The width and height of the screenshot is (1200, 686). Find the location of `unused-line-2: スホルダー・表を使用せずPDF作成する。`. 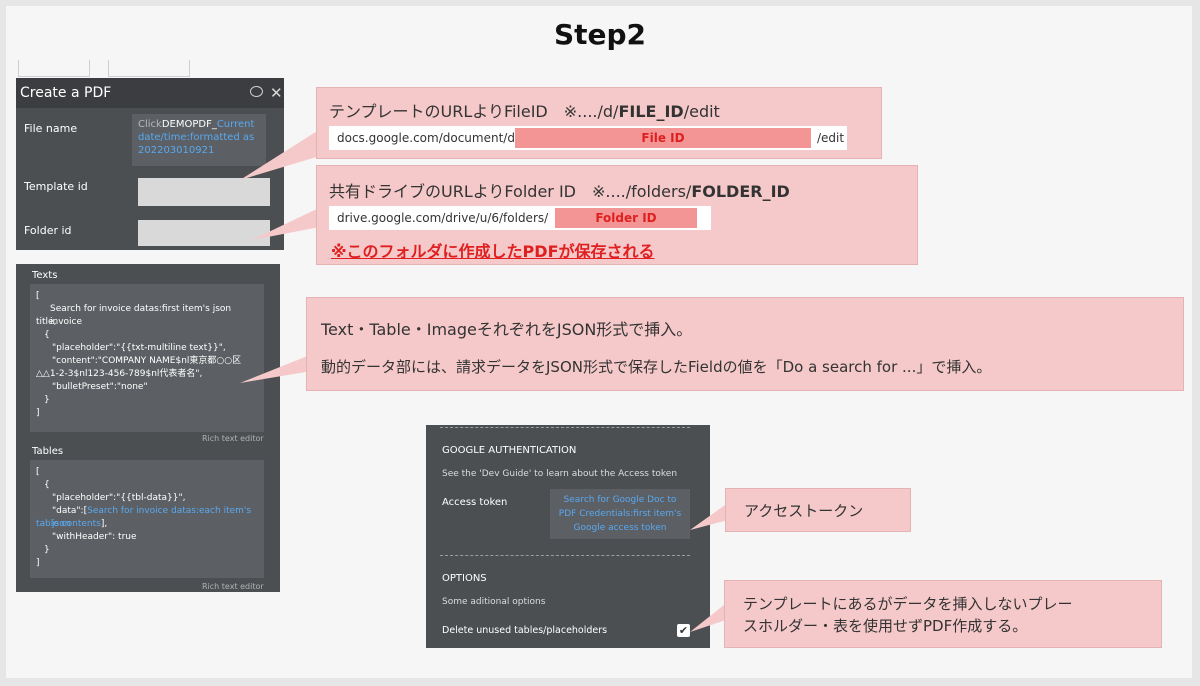

unused-line-2: スホルダー・表を使用せずPDF作成する。 is located at coordinates (885, 626).